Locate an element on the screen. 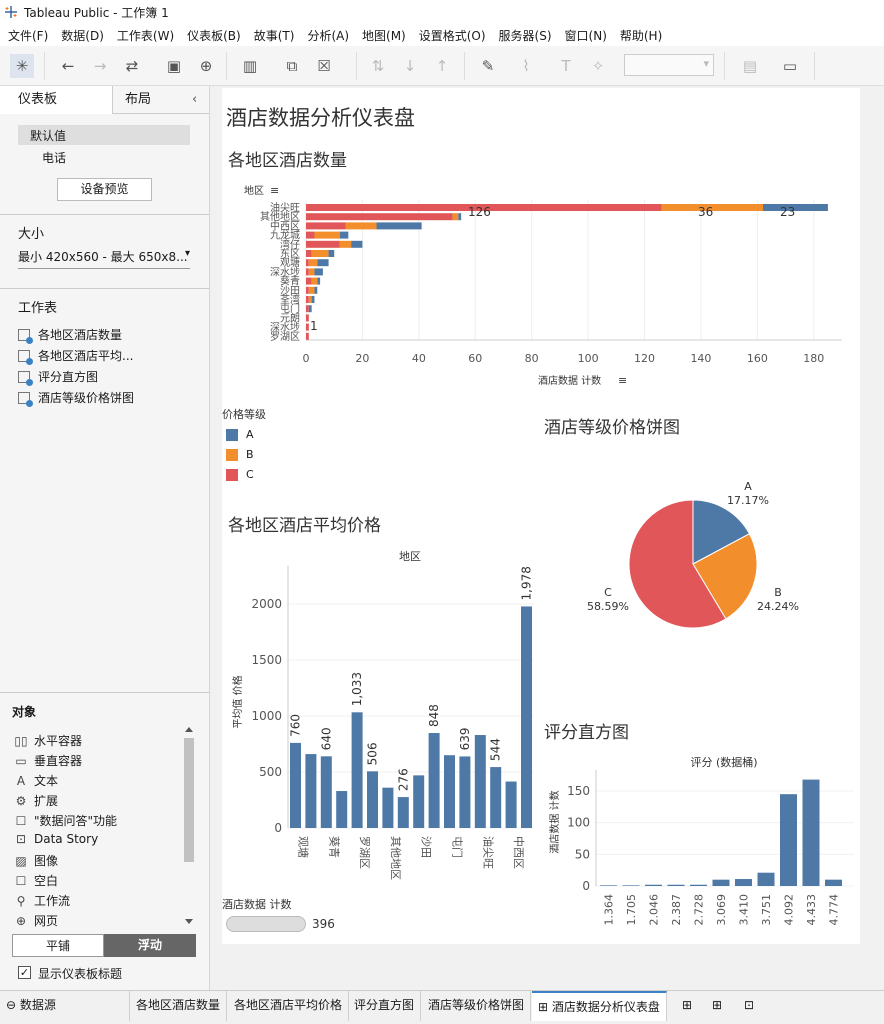  bar-segment-A is located at coordinates (316, 290).